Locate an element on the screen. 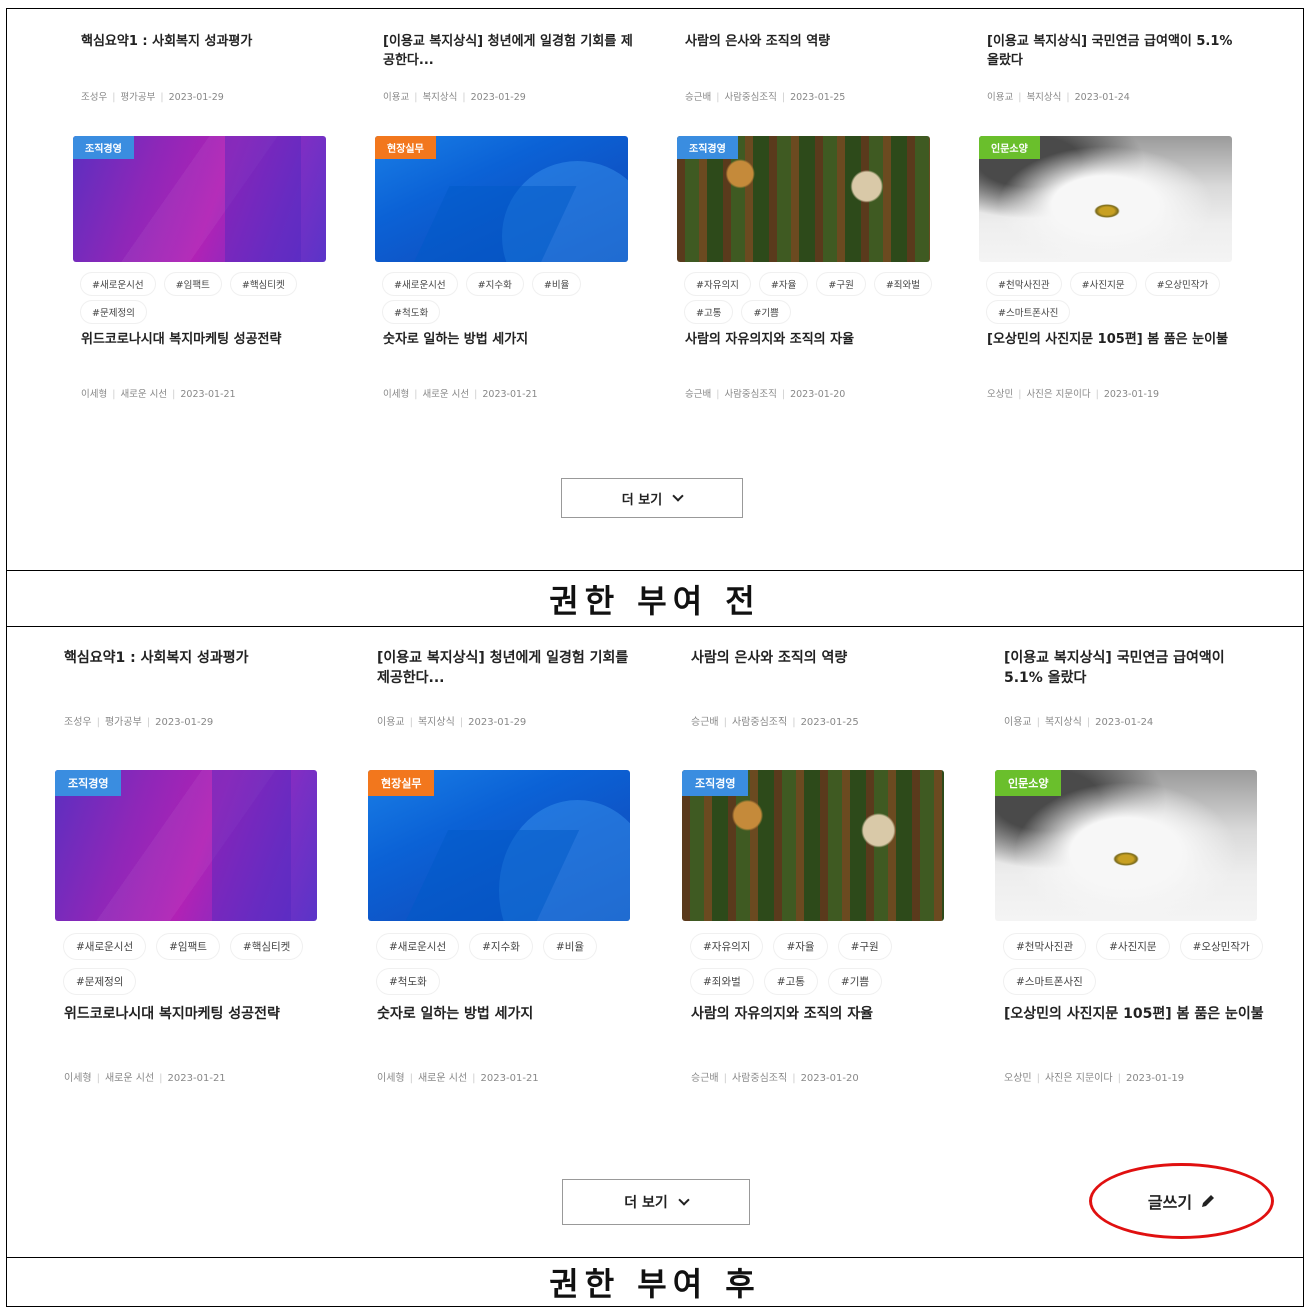 The height and width of the screenshot is (1307, 1306). tag-list: #천막사진관 #사진지문 #오상민작가 #스마트폰사진 is located at coordinates (1112, 298).